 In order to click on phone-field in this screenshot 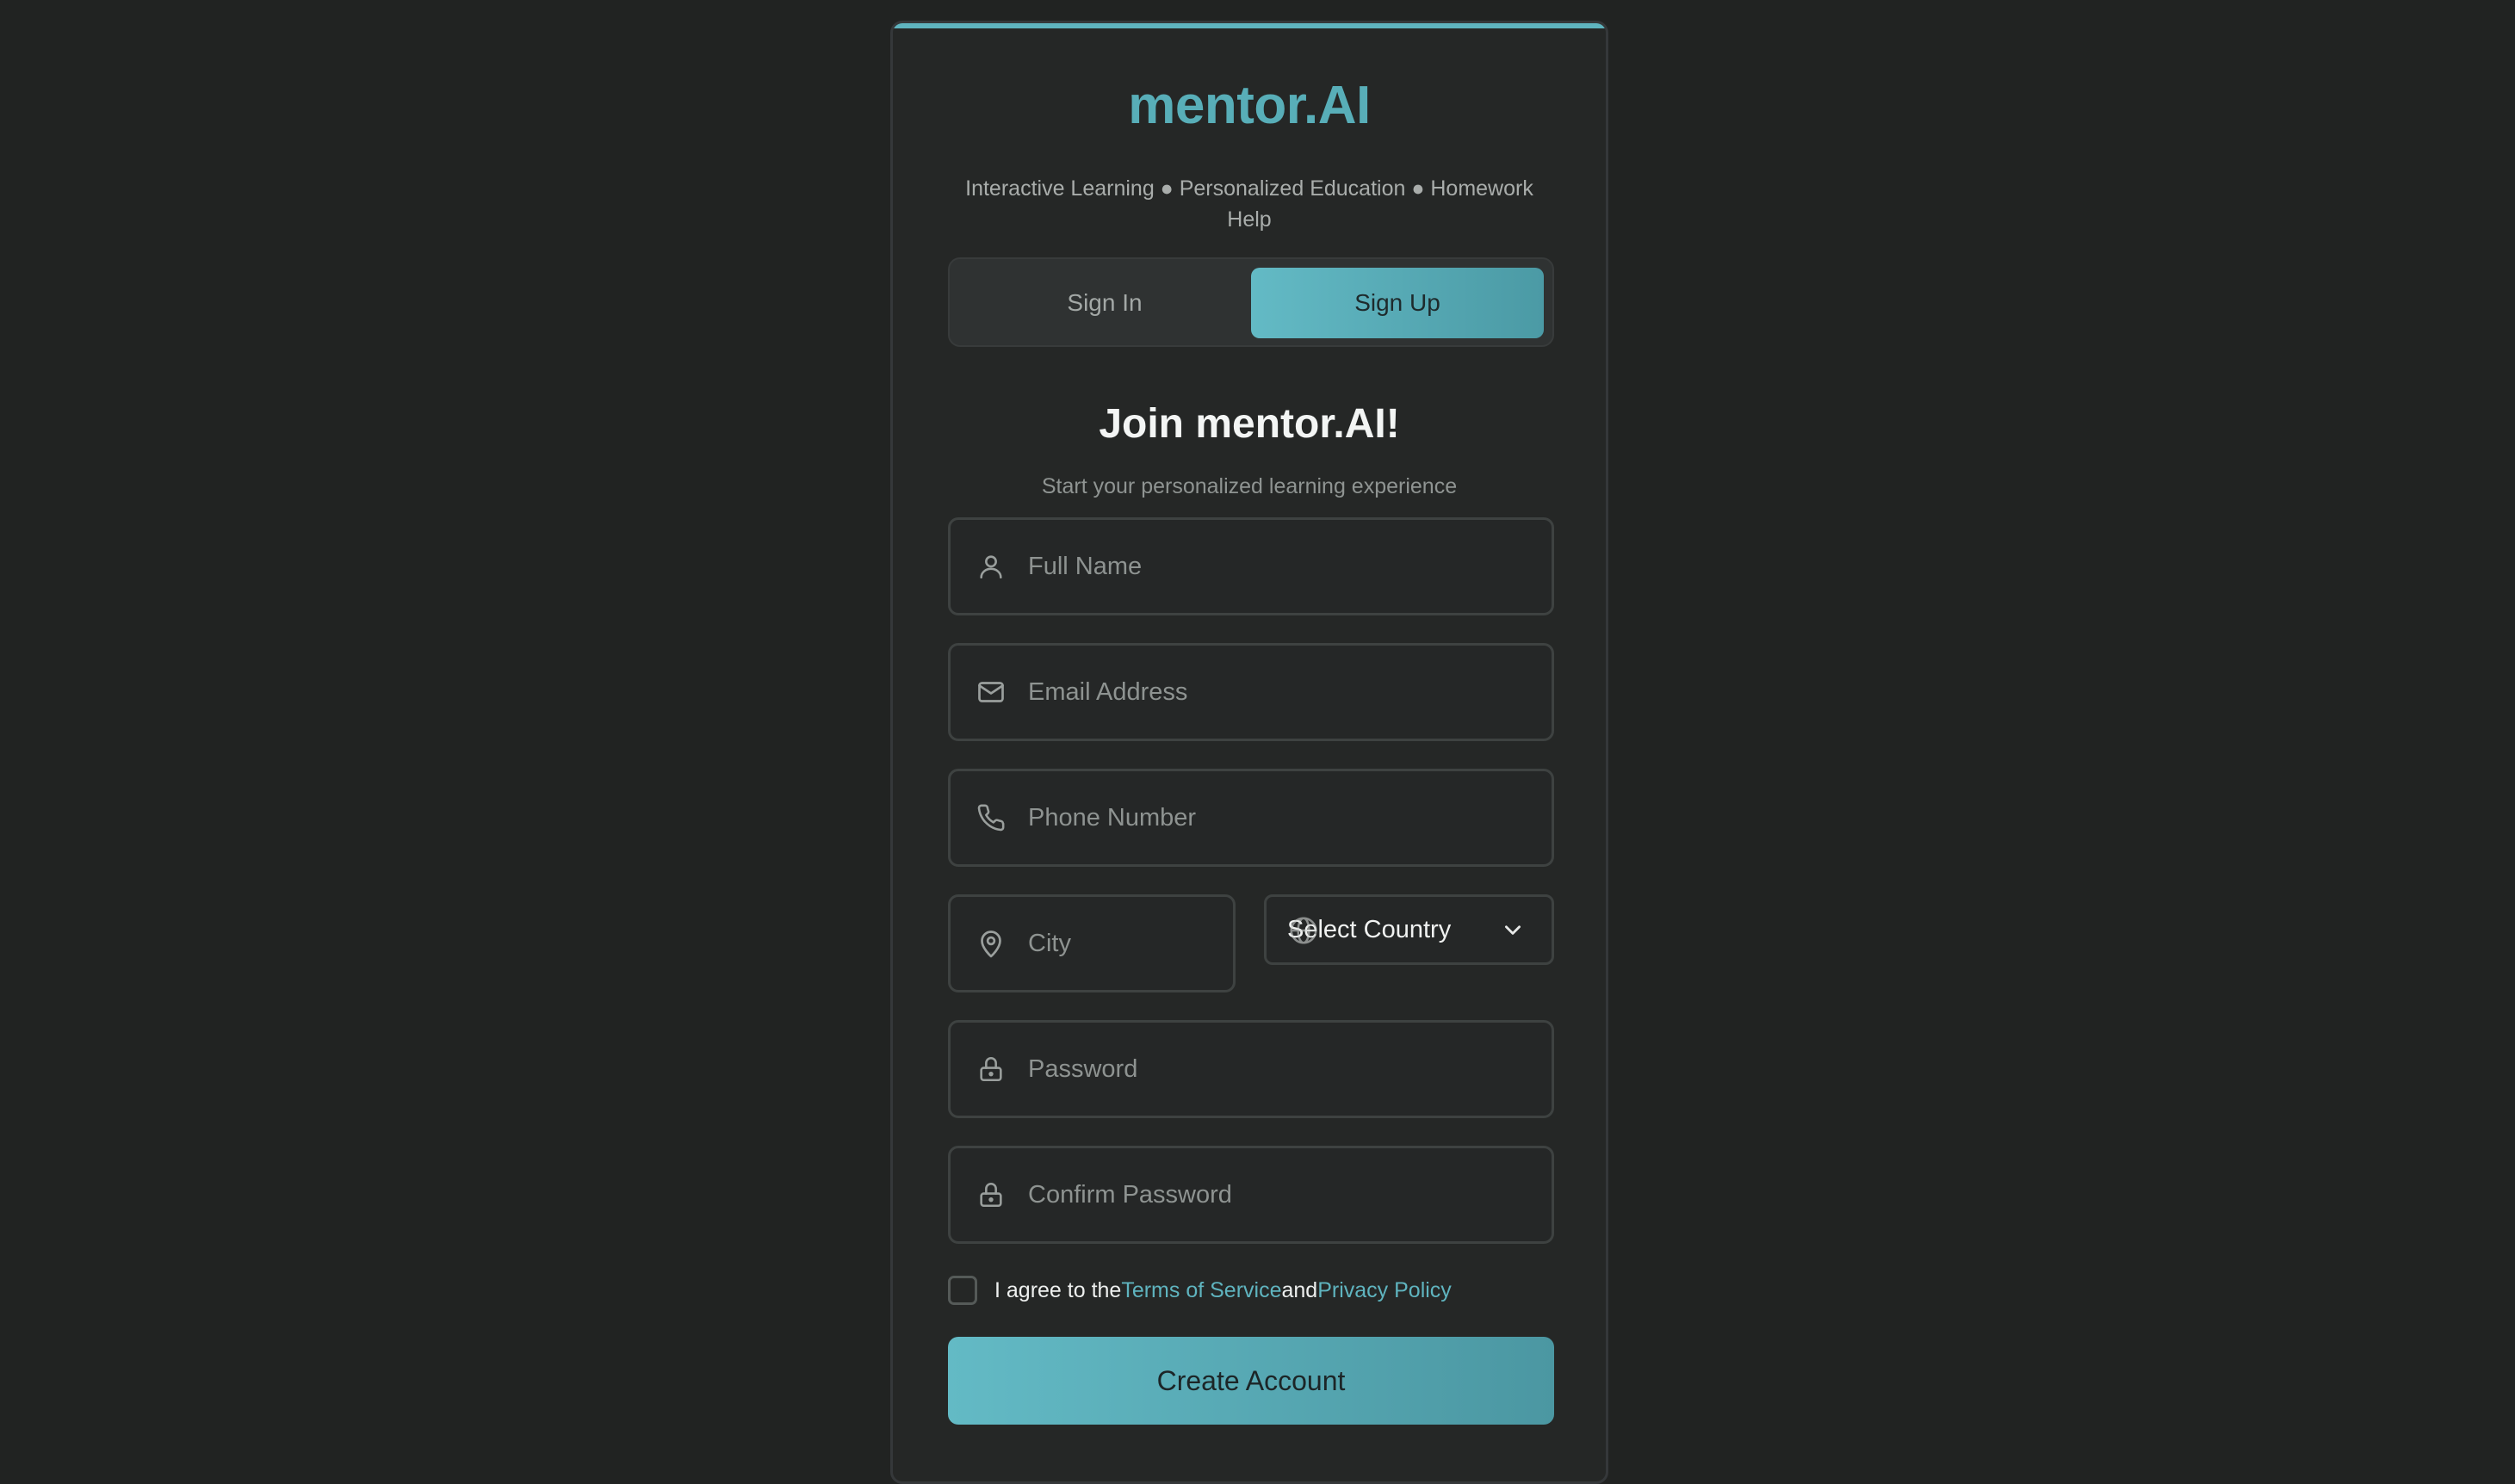, I will do `click(1251, 818)`.